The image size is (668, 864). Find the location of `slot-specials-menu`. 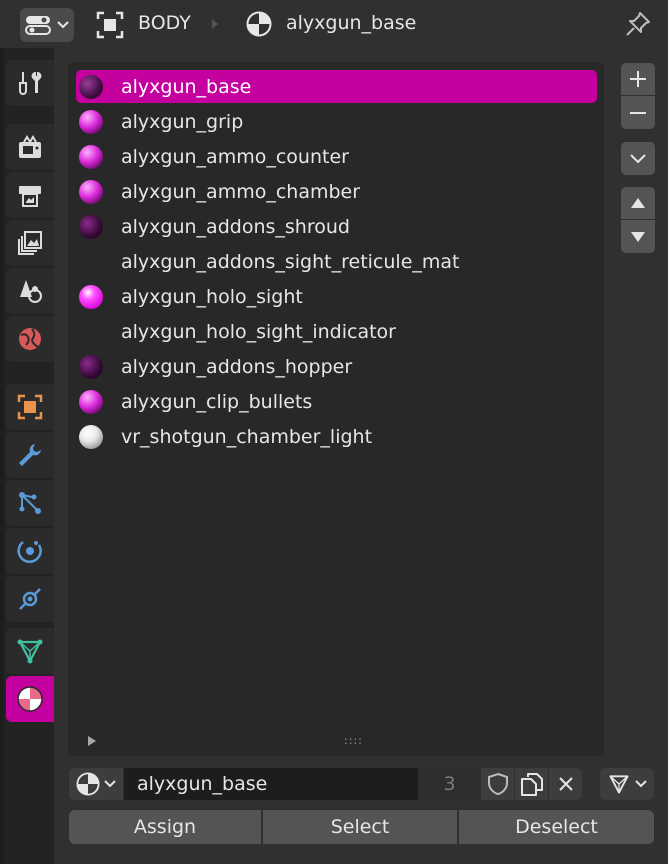

slot-specials-menu is located at coordinates (638, 158).